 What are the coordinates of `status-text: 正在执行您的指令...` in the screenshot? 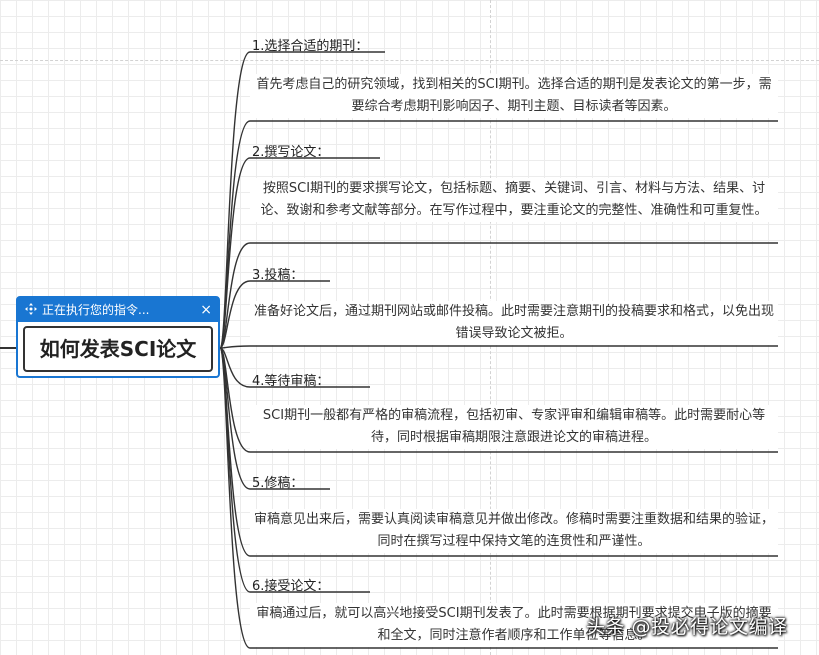 It's located at (96, 310).